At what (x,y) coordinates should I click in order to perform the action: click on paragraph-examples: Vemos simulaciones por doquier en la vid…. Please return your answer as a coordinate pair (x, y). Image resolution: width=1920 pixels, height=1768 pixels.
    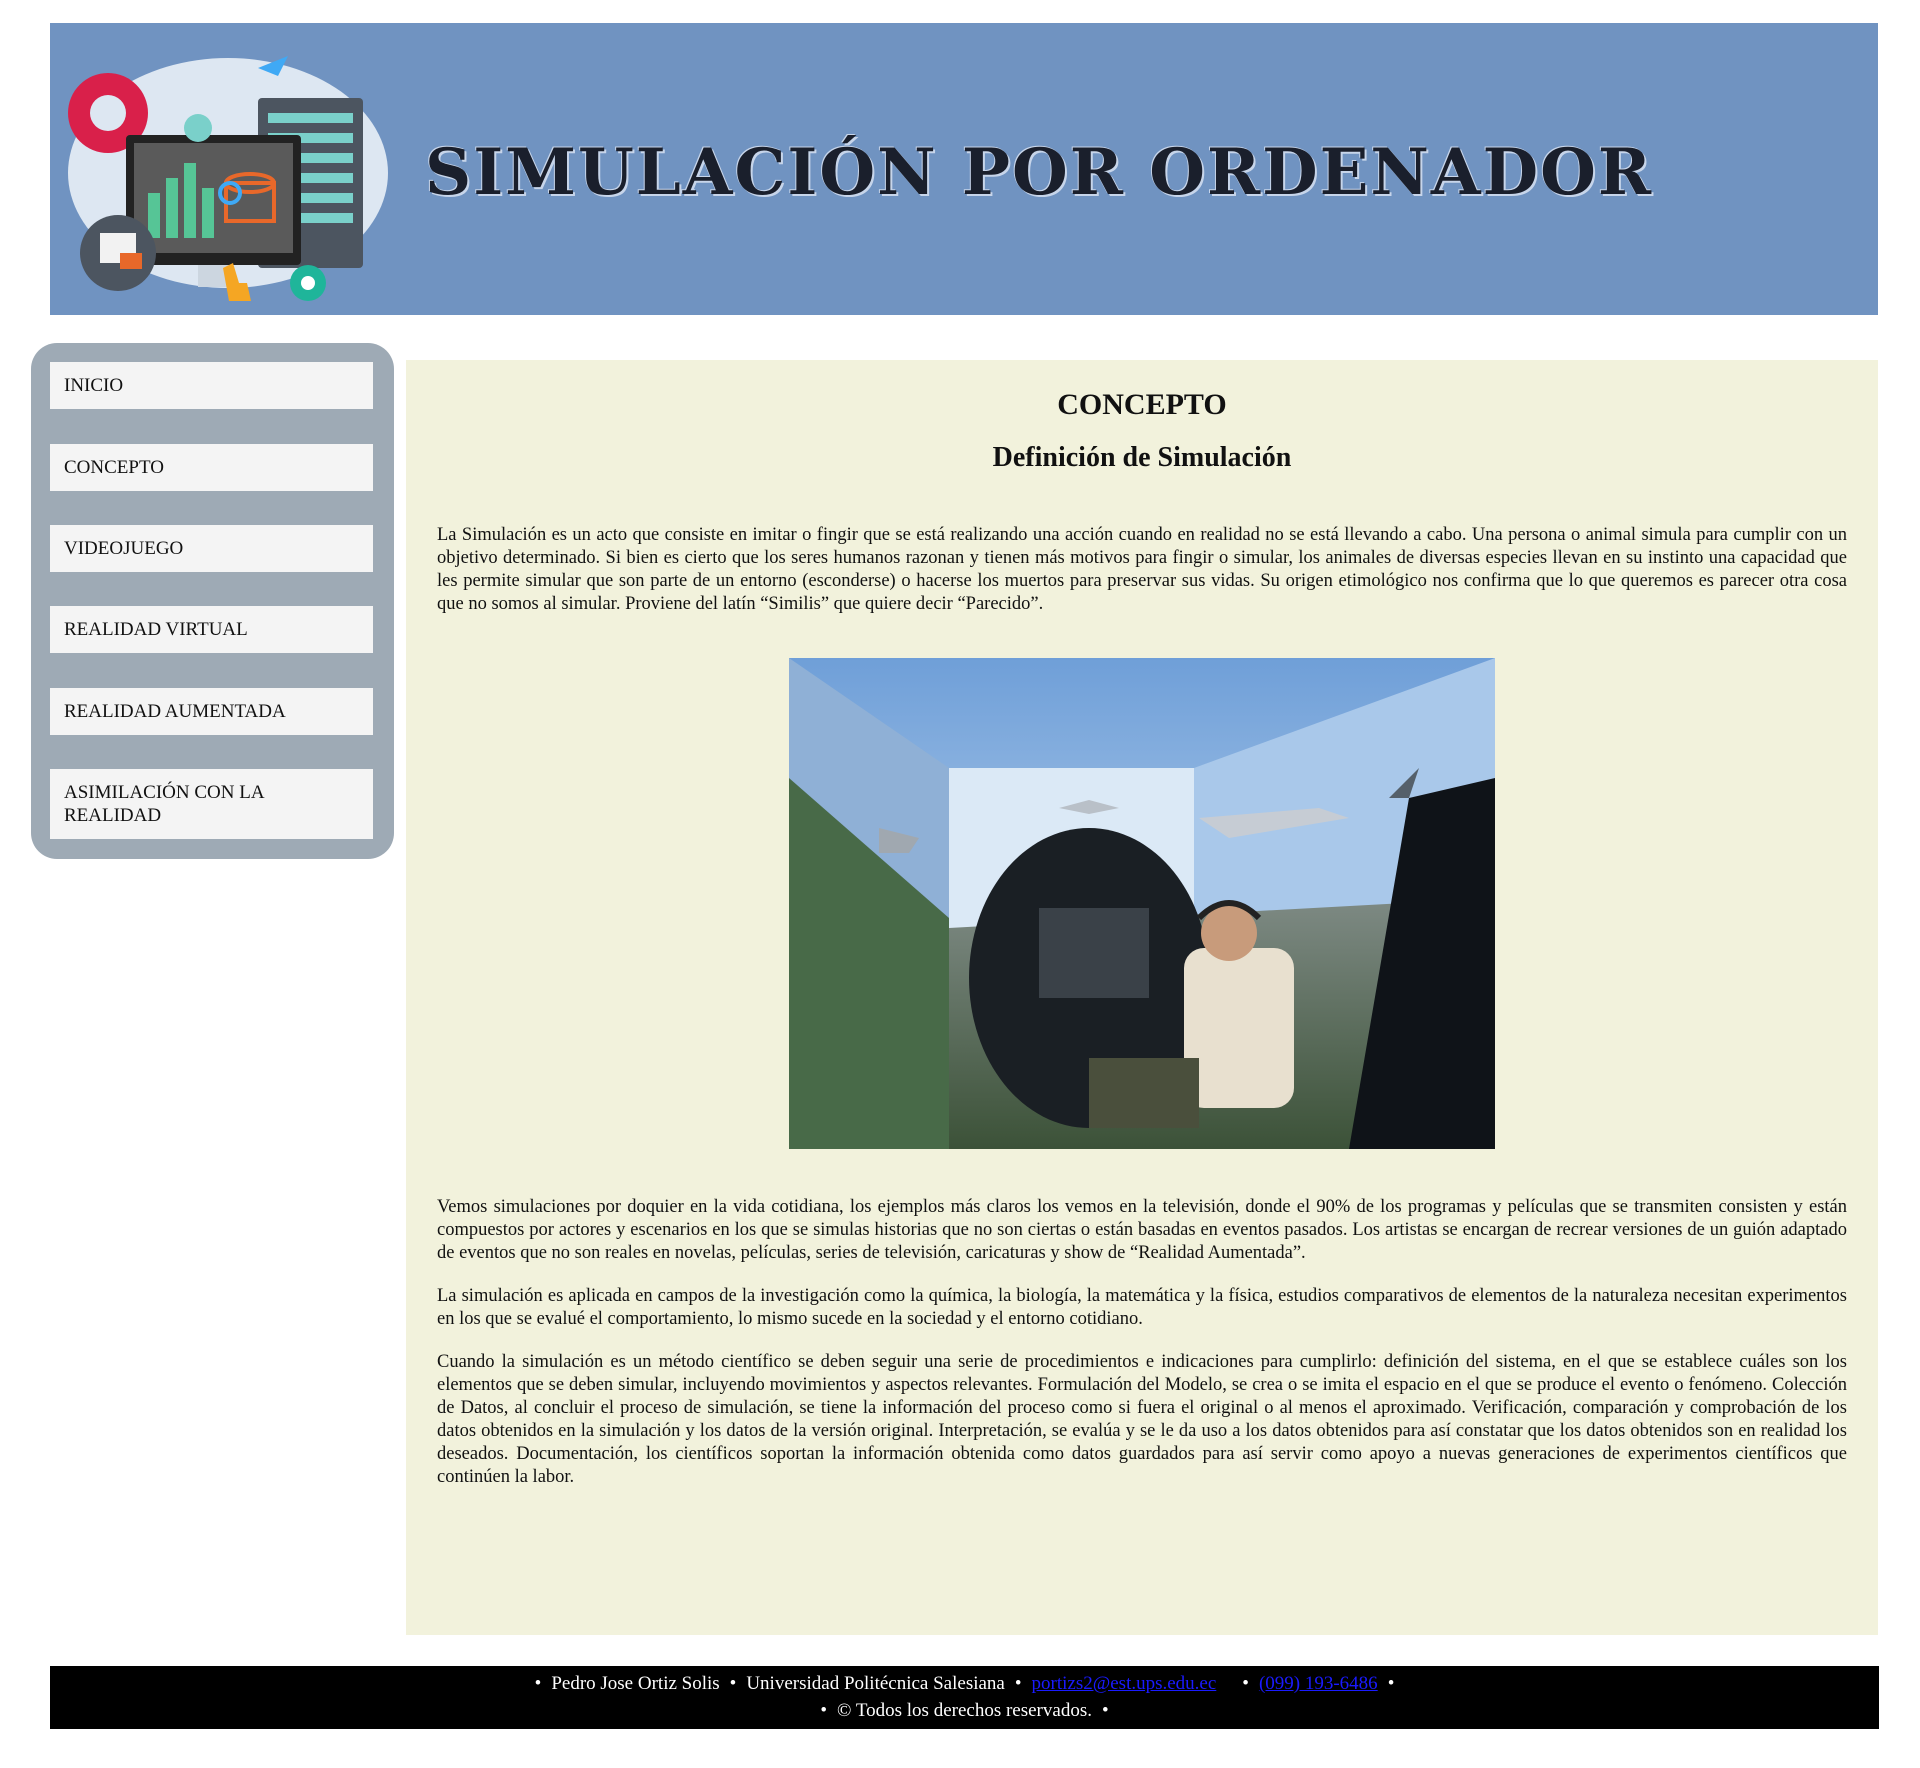
    Looking at the image, I should click on (1142, 1230).